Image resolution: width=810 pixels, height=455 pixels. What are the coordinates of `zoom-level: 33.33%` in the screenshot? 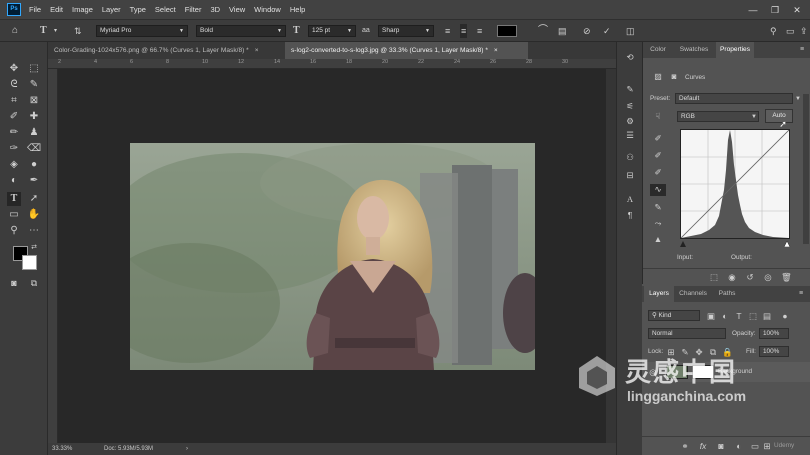 It's located at (62, 449).